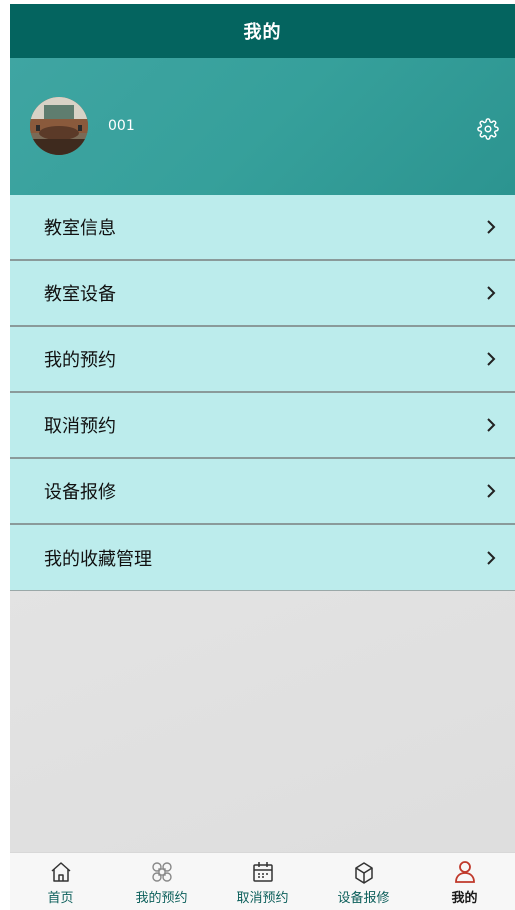 This screenshot has height=910, width=515. I want to click on command-icon, so click(161, 872).